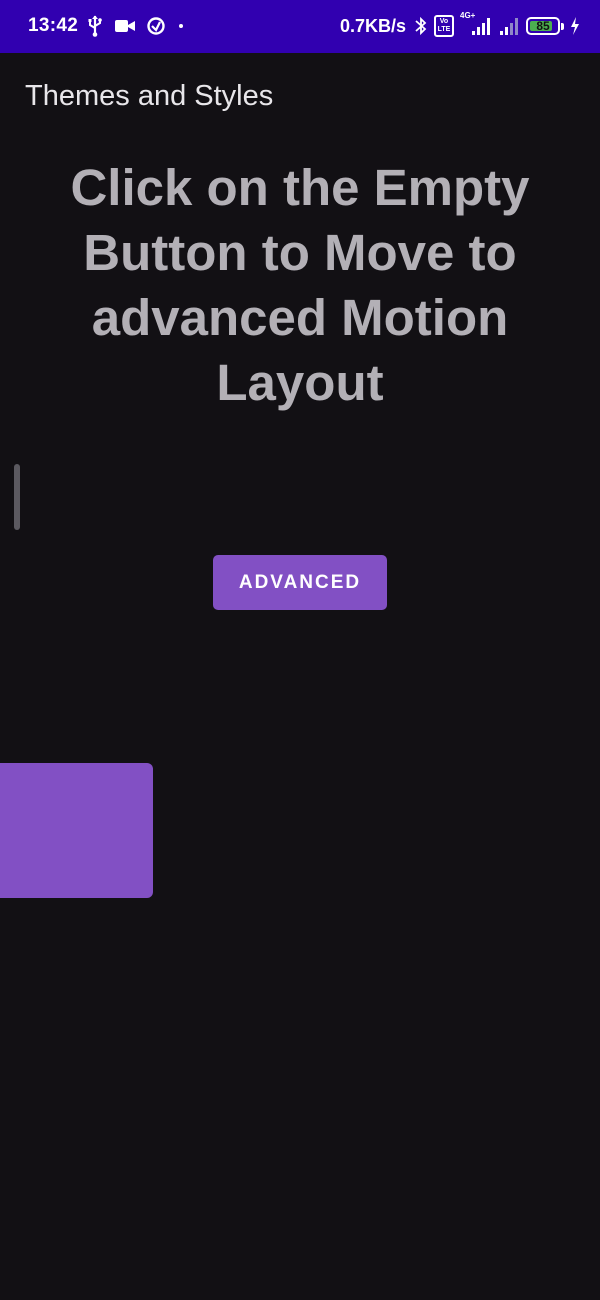  What do you see at coordinates (181, 26) in the screenshot?
I see `dot-icon` at bounding box center [181, 26].